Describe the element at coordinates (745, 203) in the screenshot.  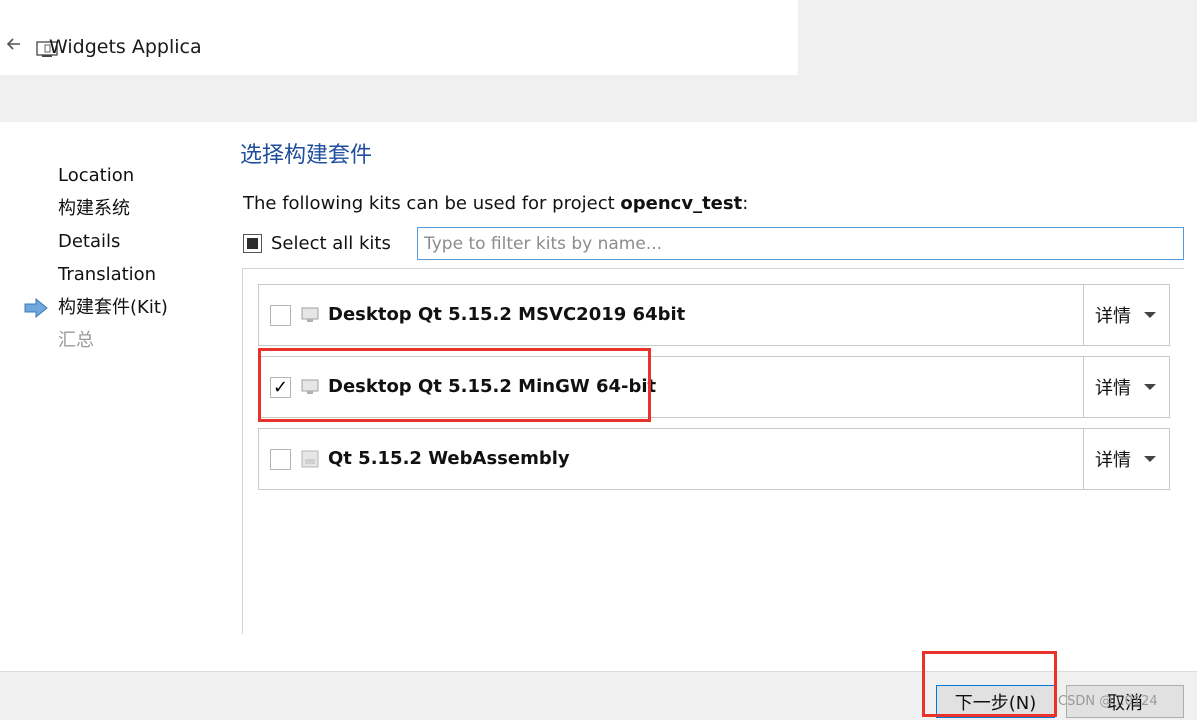
I see `intro-suffix: :` at that location.